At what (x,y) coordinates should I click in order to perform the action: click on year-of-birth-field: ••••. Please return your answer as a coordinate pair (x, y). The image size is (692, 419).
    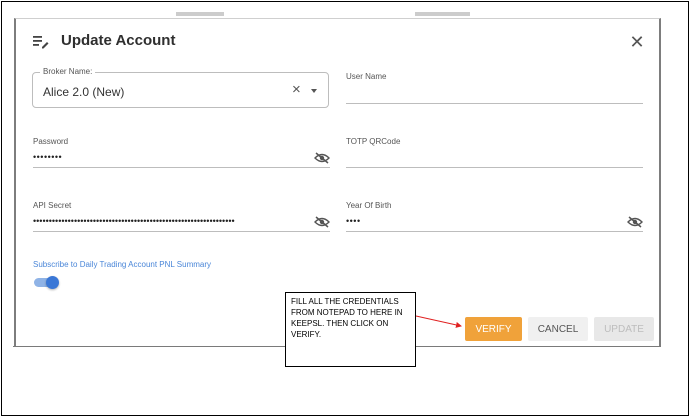
    Looking at the image, I should click on (353, 221).